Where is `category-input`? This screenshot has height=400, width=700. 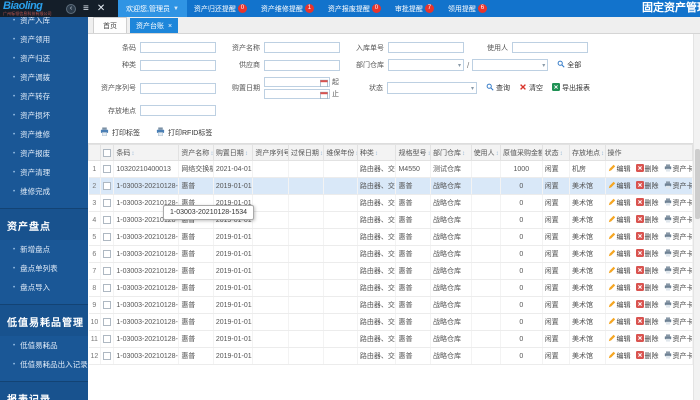 category-input is located at coordinates (178, 65).